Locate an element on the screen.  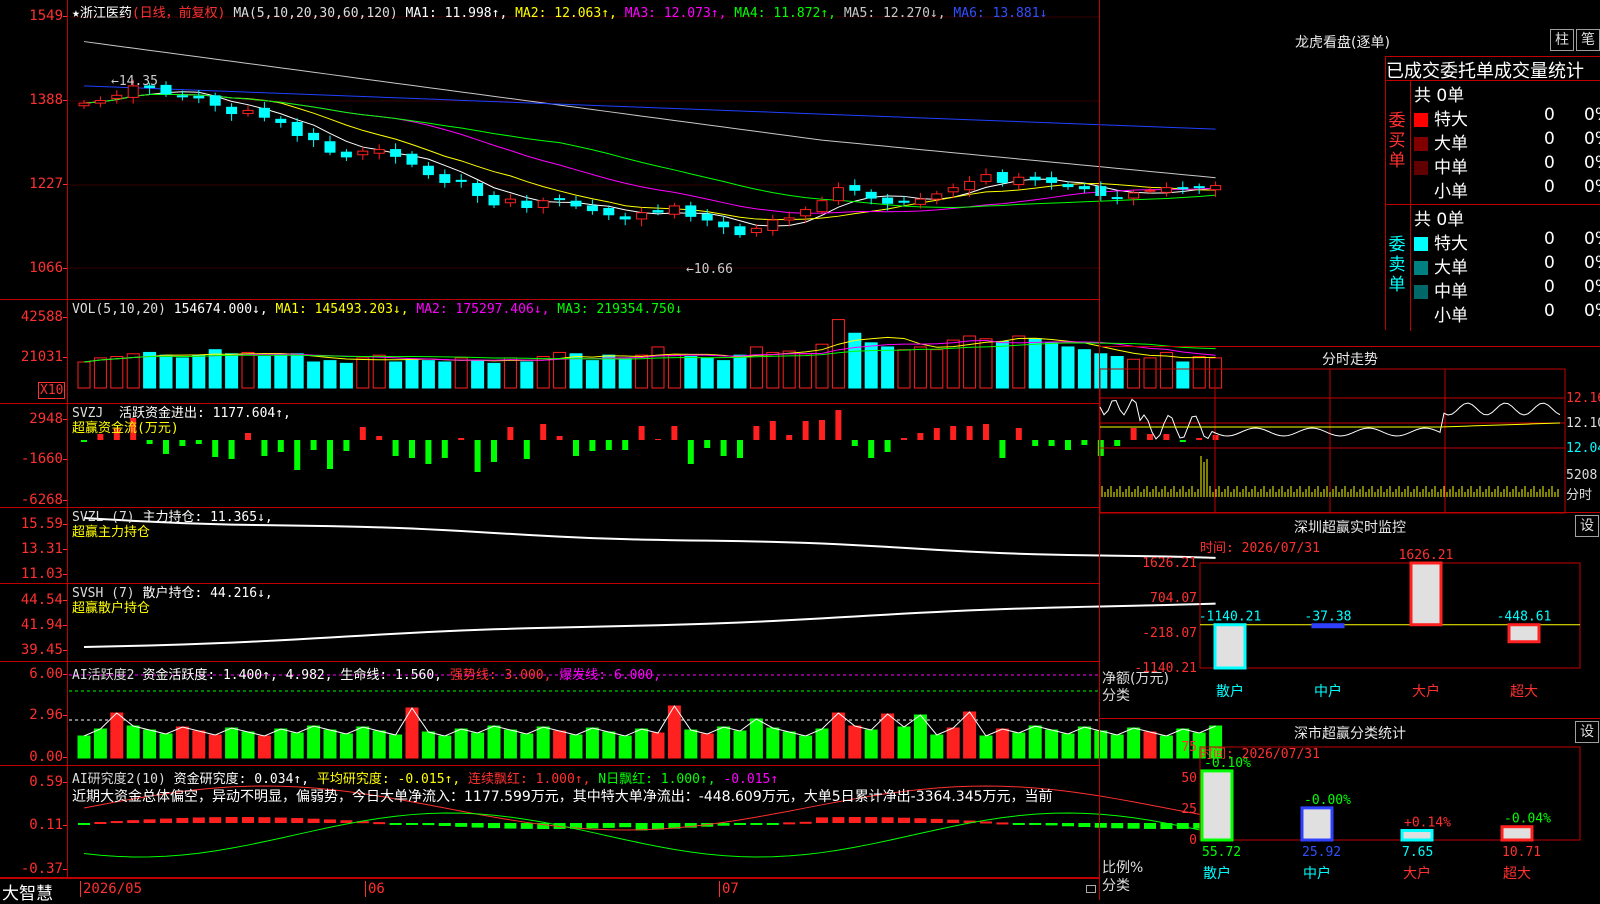
monitor-value-label: -1140.21 is located at coordinates (1230, 617).